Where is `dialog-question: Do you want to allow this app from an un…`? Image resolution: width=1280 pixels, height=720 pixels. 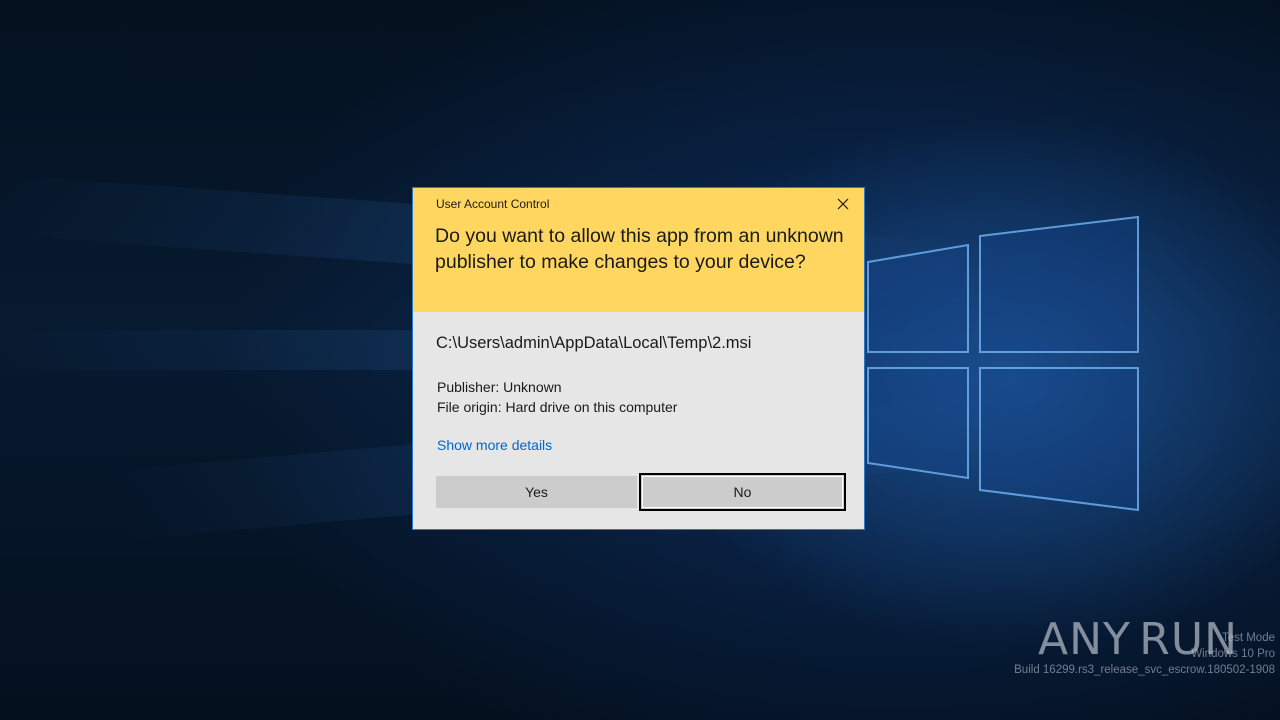
dialog-question: Do you want to allow this app from an un… is located at coordinates (639, 249).